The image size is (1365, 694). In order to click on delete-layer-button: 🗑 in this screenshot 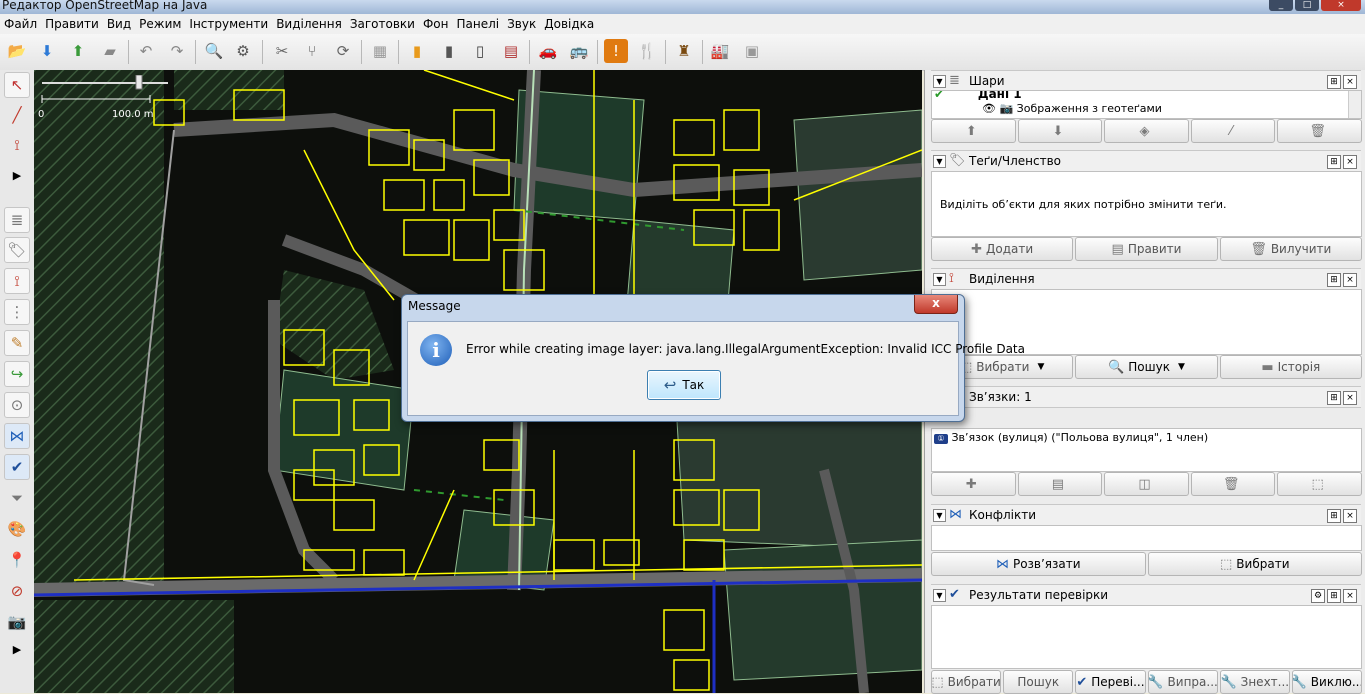, I will do `click(1319, 131)`.